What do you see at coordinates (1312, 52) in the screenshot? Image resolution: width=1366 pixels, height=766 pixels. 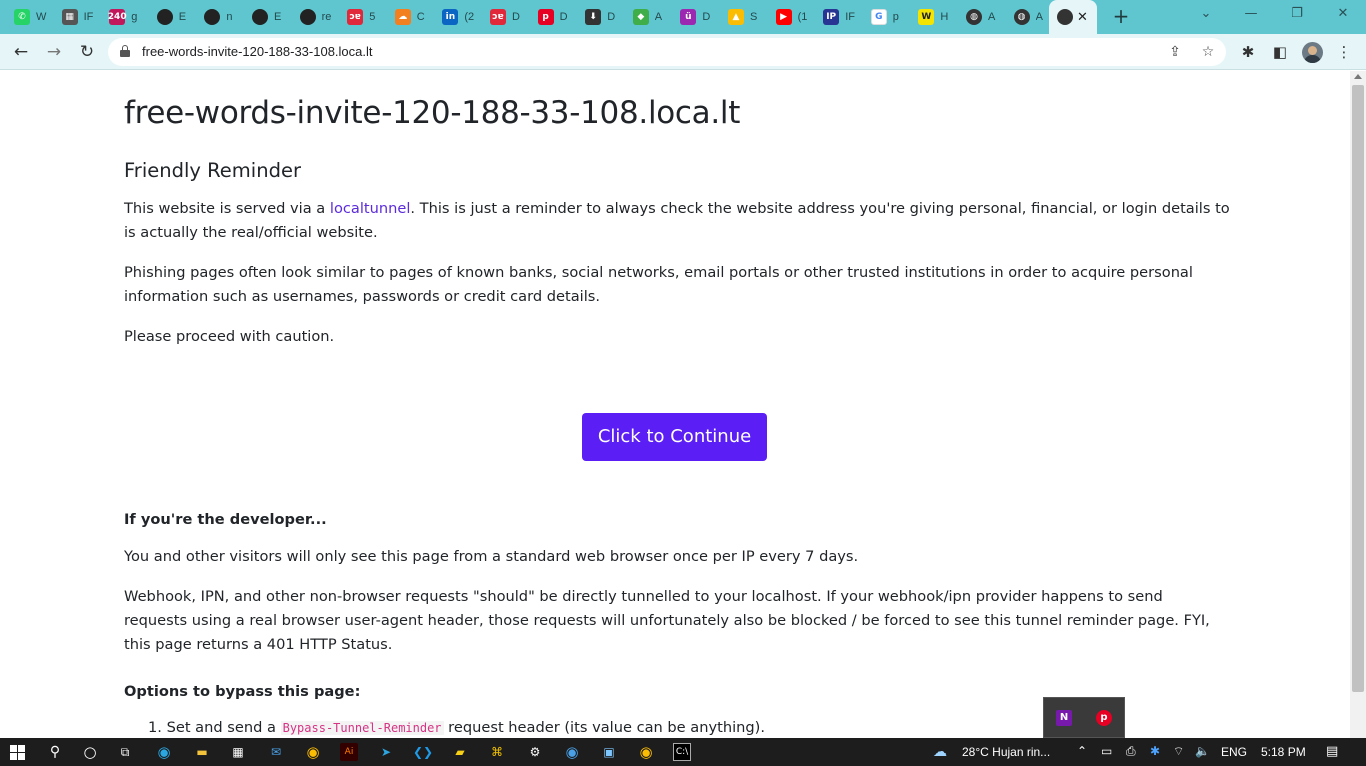 I see `profile-avatar` at bounding box center [1312, 52].